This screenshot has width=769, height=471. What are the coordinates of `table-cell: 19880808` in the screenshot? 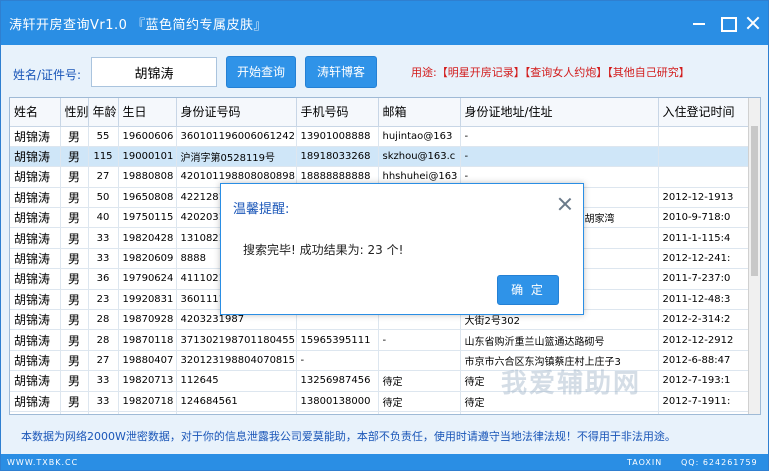 It's located at (147, 177).